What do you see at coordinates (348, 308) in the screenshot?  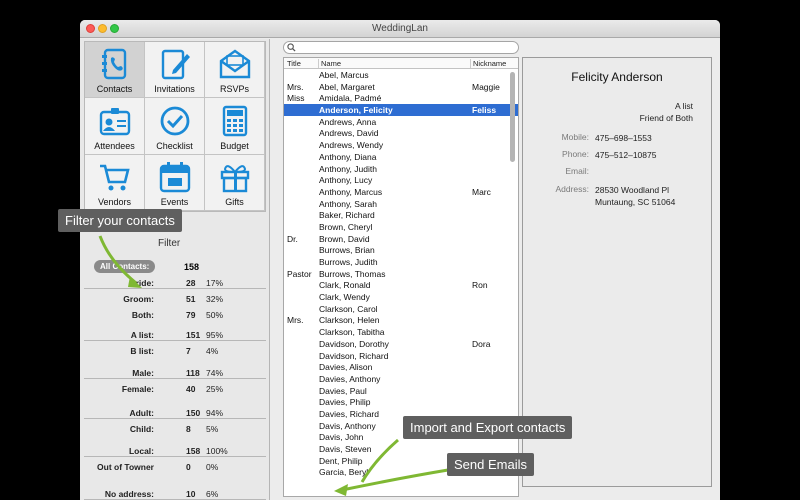 I see `cell-name: Clarkson, Carol` at bounding box center [348, 308].